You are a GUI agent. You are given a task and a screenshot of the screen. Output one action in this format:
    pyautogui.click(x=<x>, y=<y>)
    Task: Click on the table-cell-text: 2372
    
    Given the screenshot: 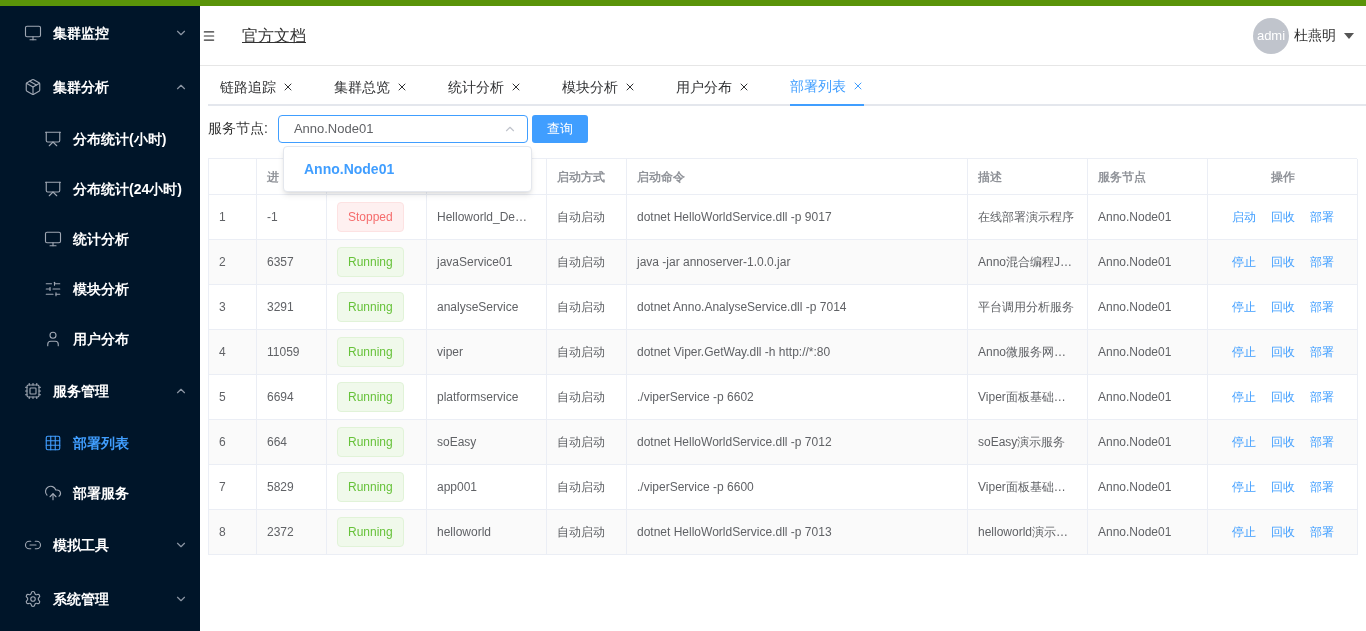 What is the action you would take?
    pyautogui.click(x=280, y=532)
    